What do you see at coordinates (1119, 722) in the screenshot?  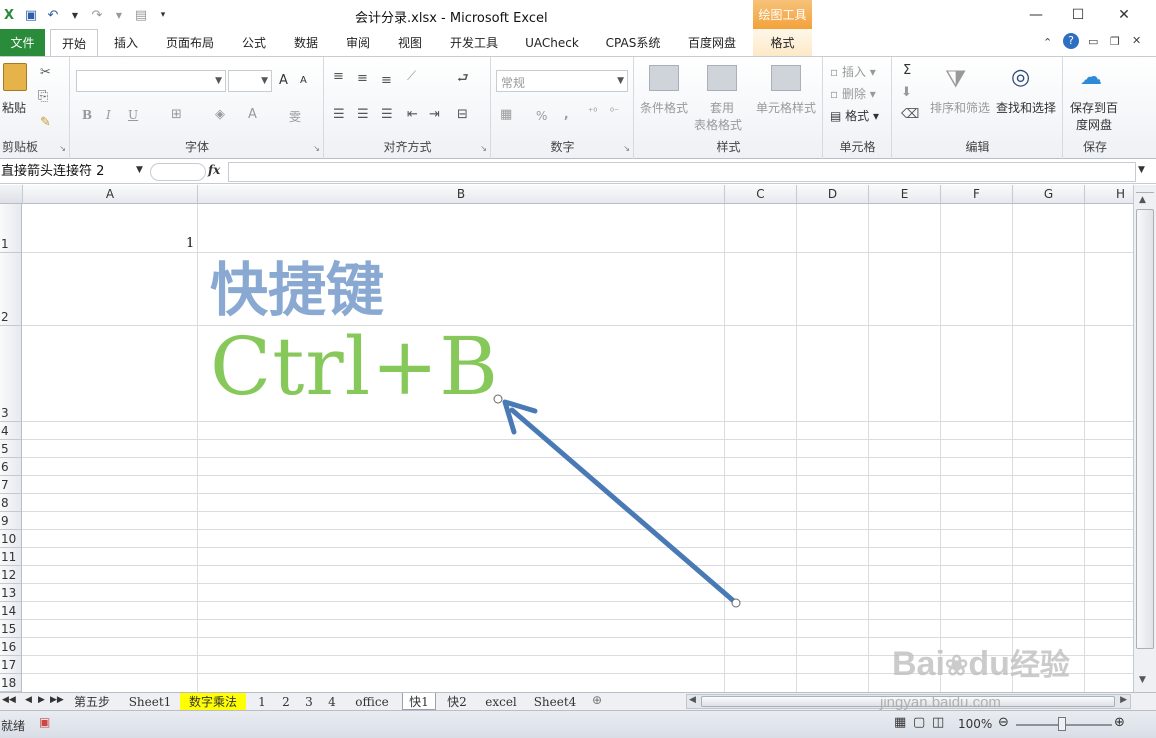 I see `zoom-in-icon: ⊕` at bounding box center [1119, 722].